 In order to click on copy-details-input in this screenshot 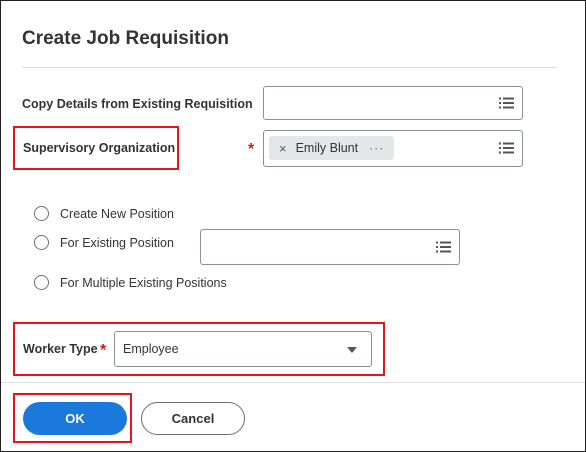, I will do `click(393, 103)`.